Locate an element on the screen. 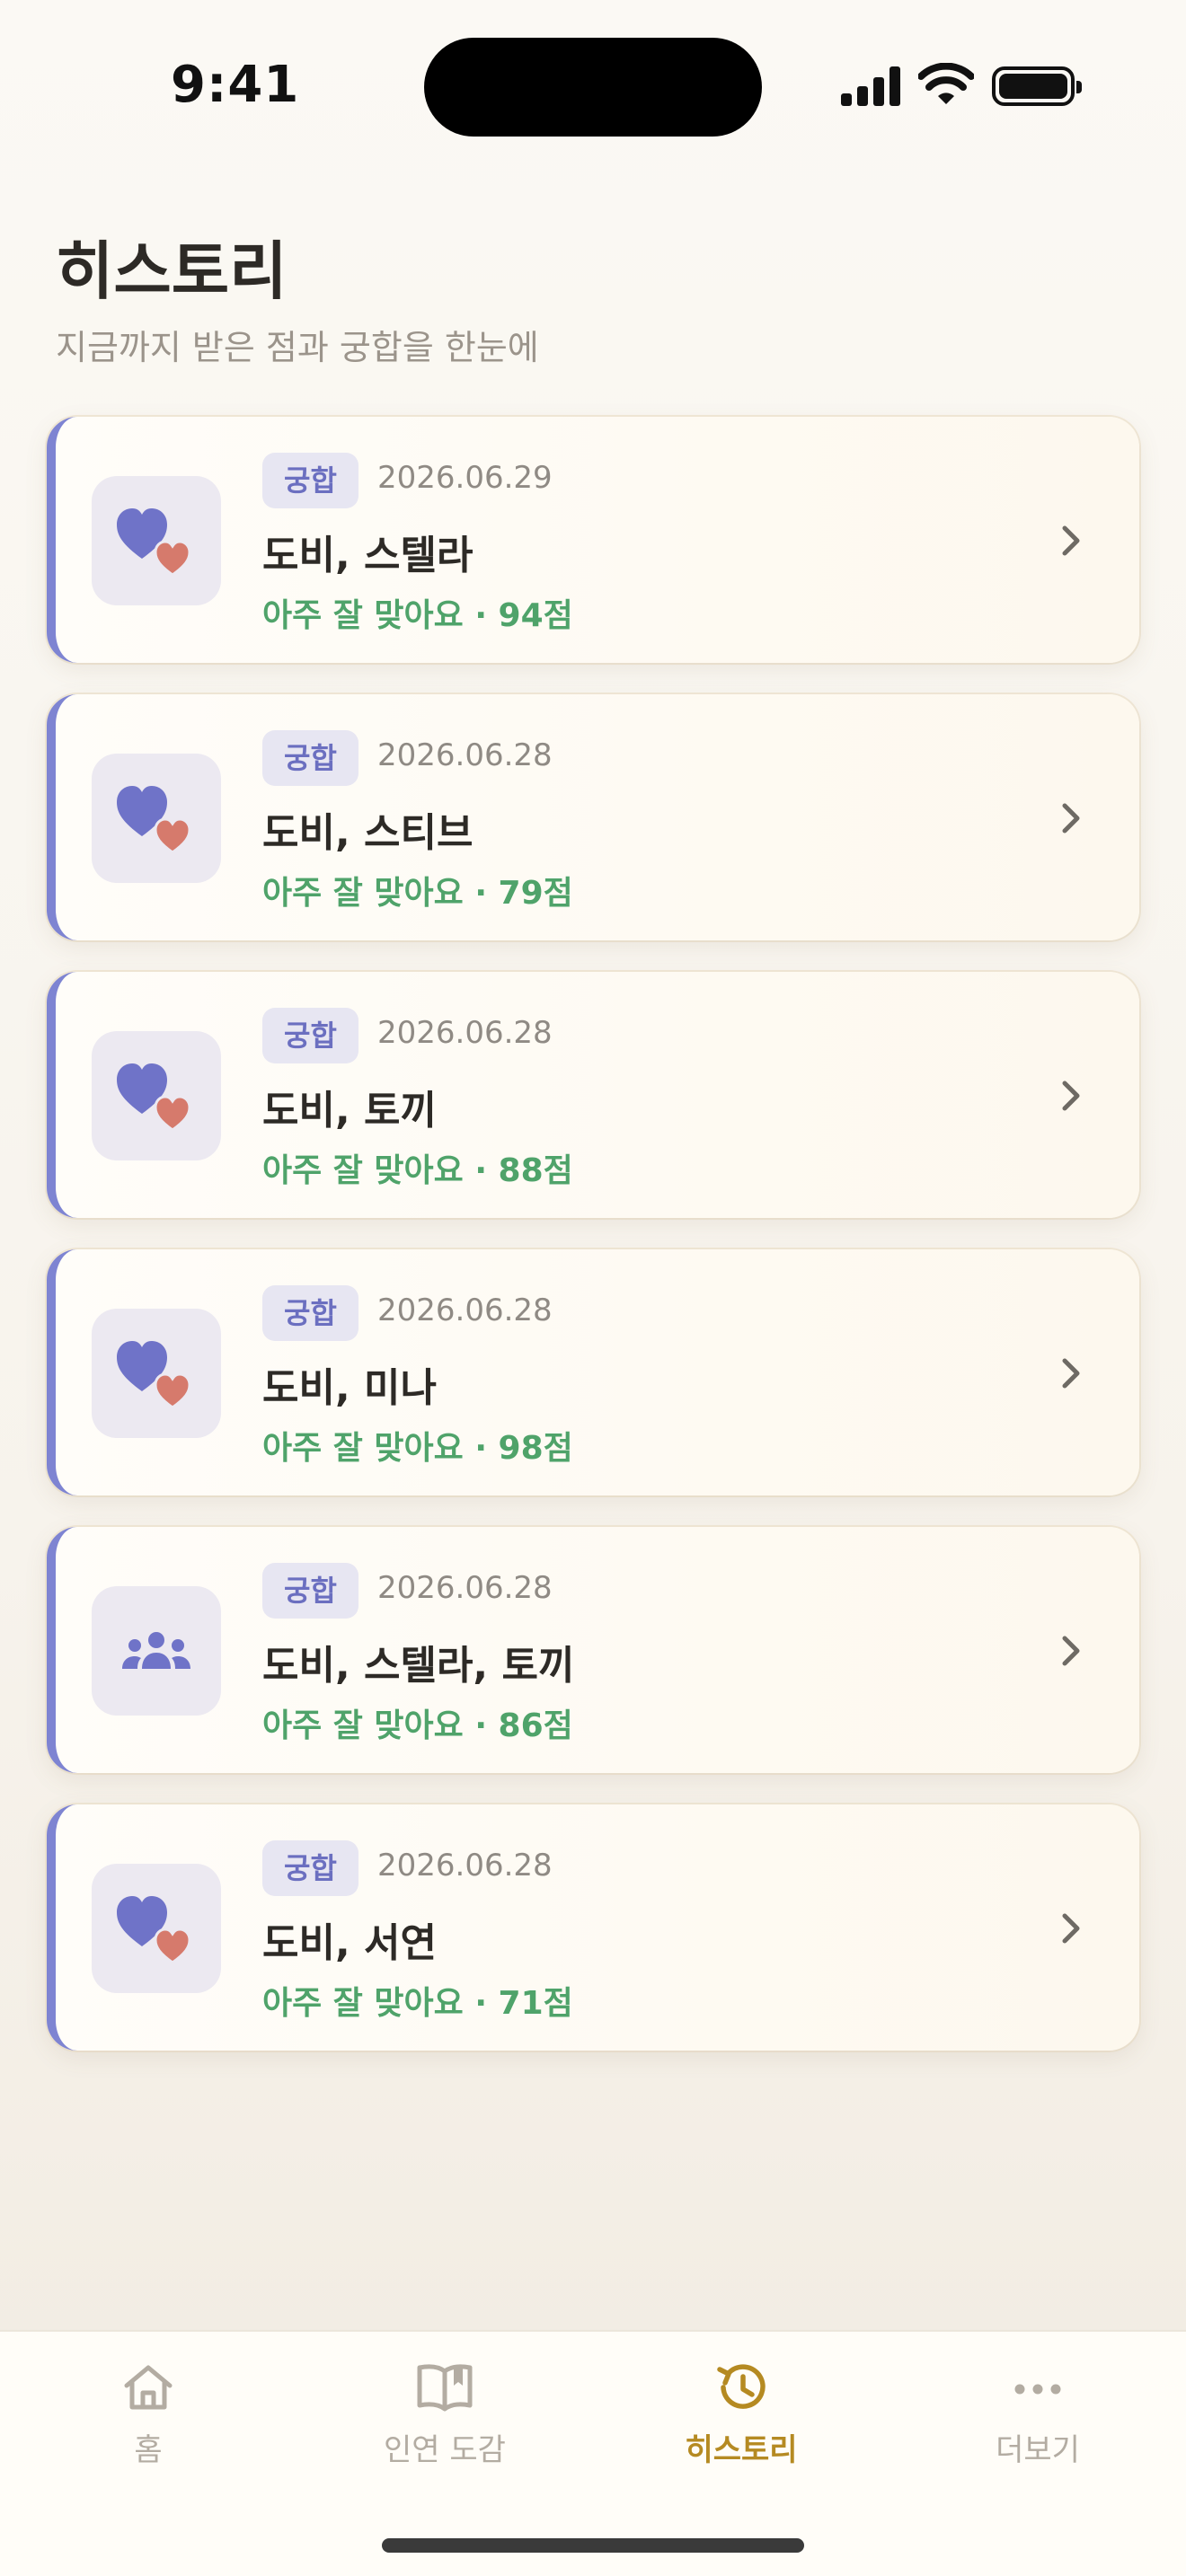 The width and height of the screenshot is (1186, 2576). page-subtitle: 지금까지 받은 점과 궁합을 한눈에 is located at coordinates (297, 347).